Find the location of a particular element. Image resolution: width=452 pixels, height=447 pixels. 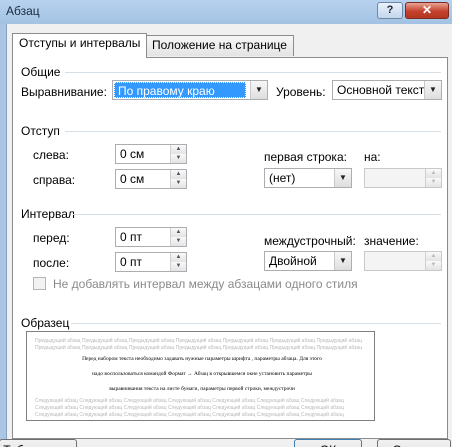

spacing-group-title: Интервал is located at coordinates (48, 214).